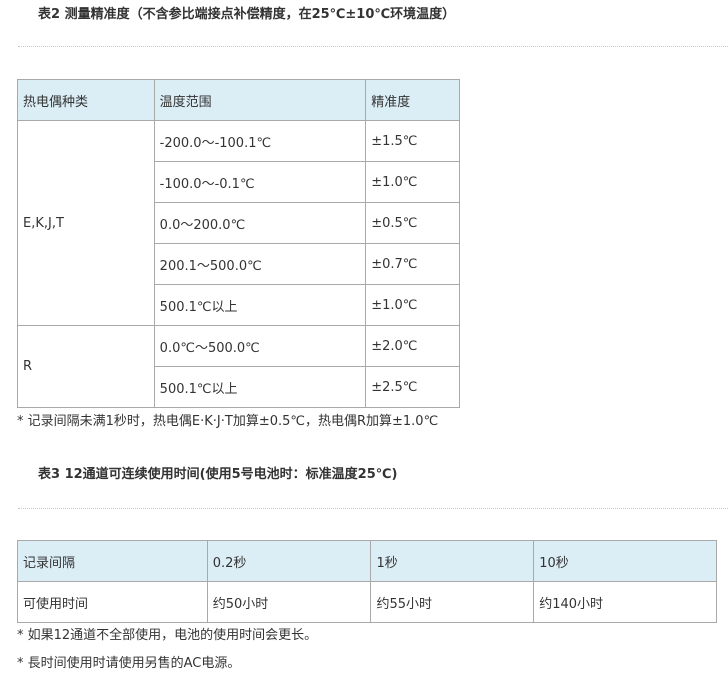 The width and height of the screenshot is (728, 677). I want to click on thermocouple-type-cell: R, so click(86, 366).